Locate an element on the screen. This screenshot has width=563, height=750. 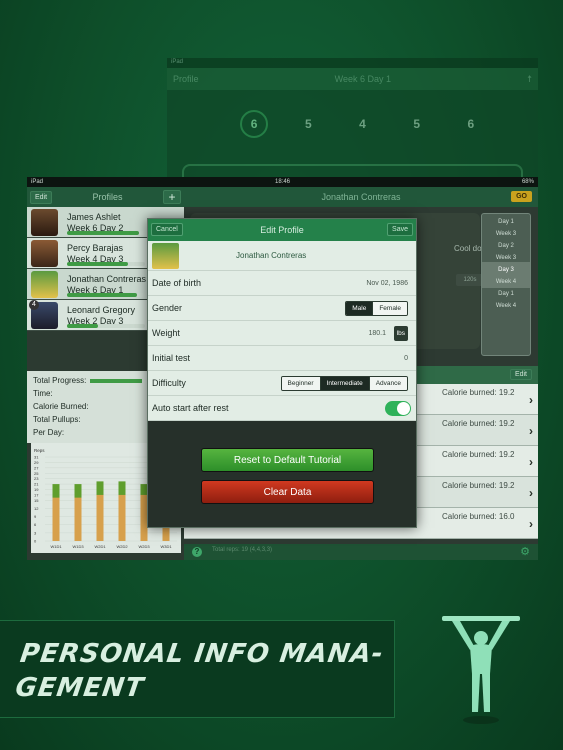
cancel-button: Cancel is located at coordinates (167, 229).